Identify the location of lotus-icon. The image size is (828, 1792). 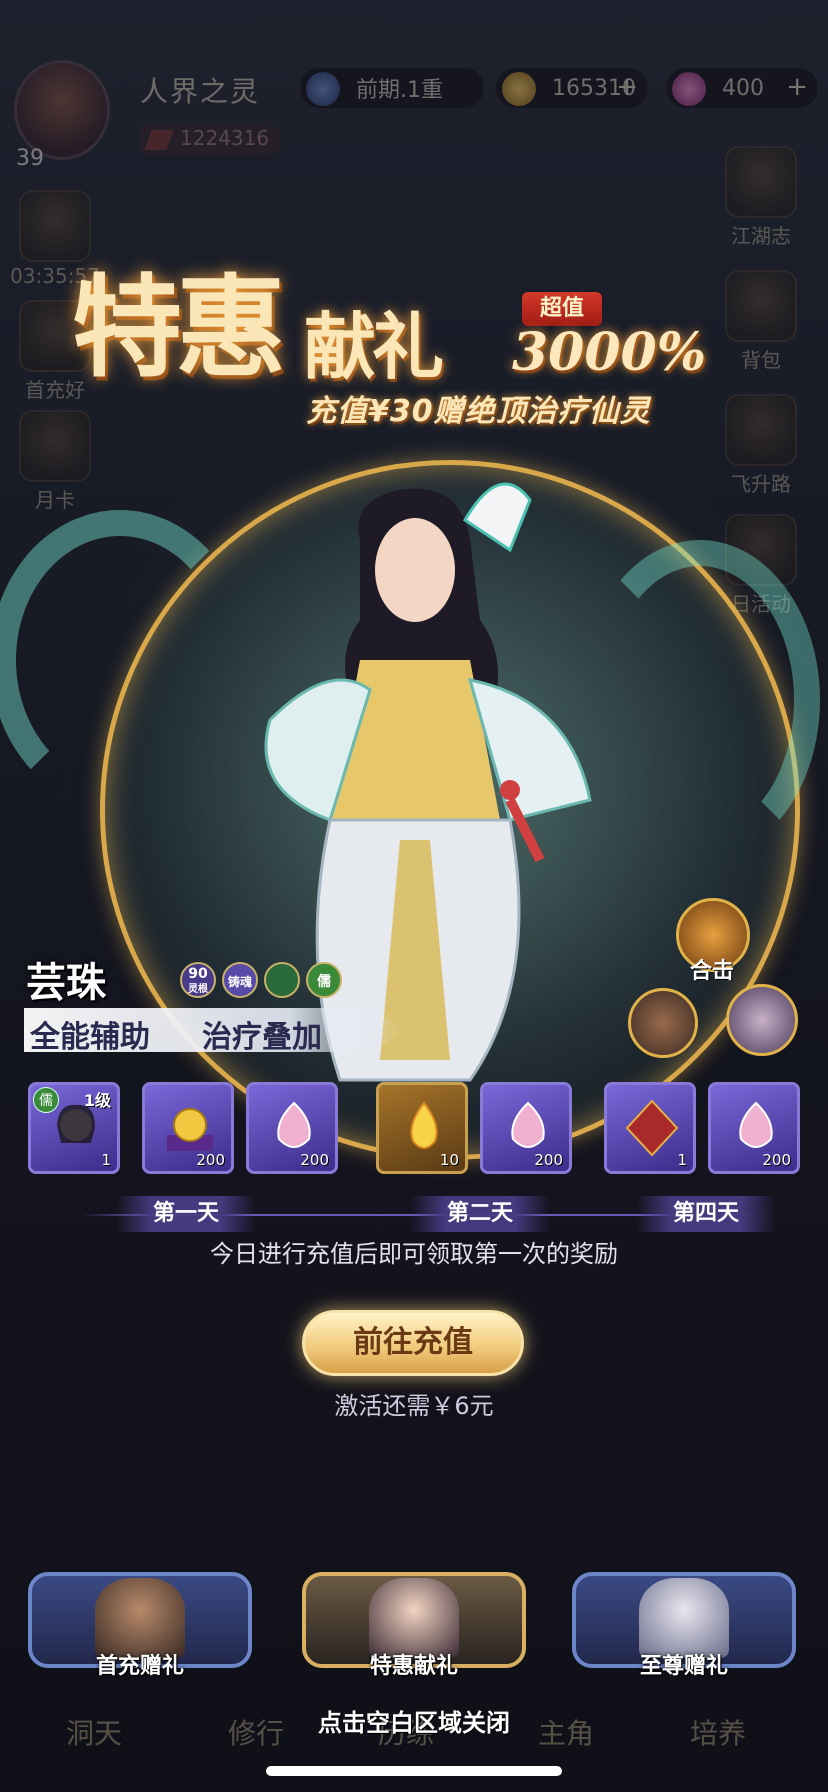
(282, 980).